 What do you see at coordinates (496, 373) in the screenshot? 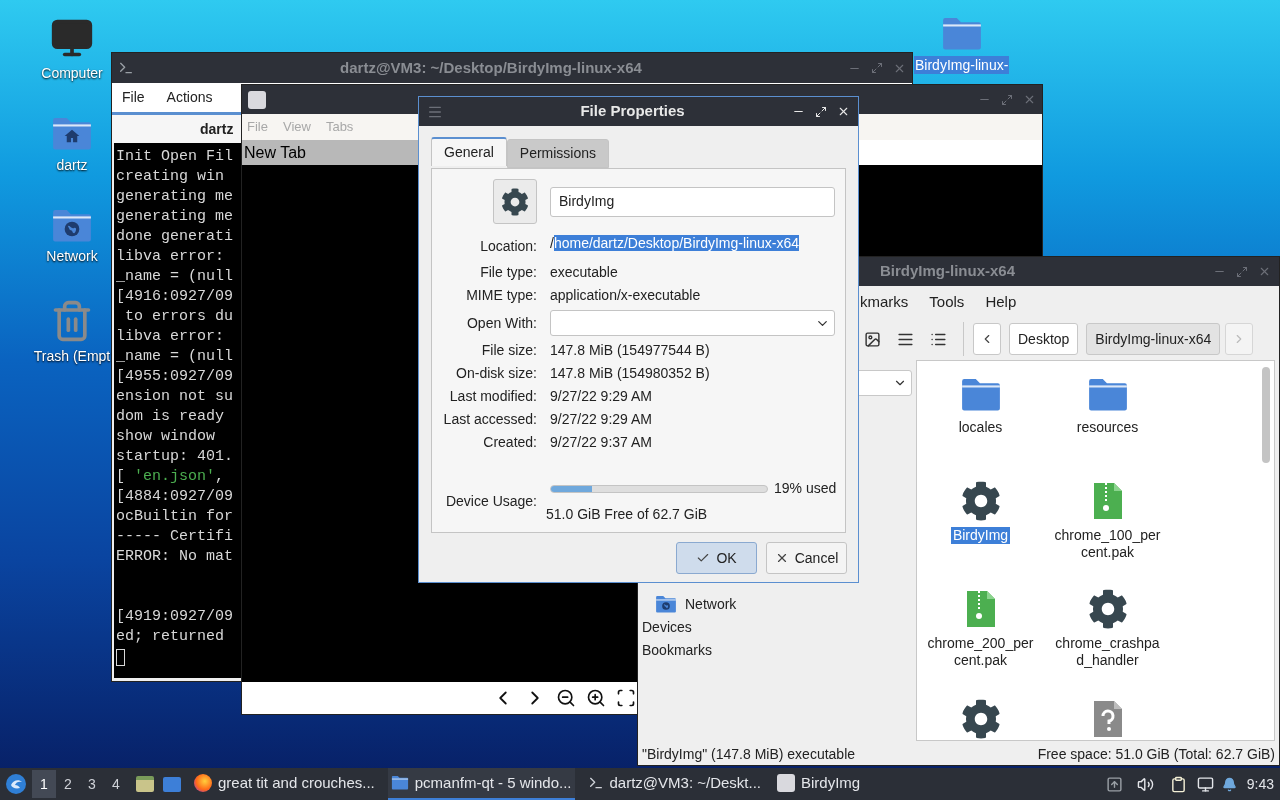
I see `property-label: On-disk size:` at bounding box center [496, 373].